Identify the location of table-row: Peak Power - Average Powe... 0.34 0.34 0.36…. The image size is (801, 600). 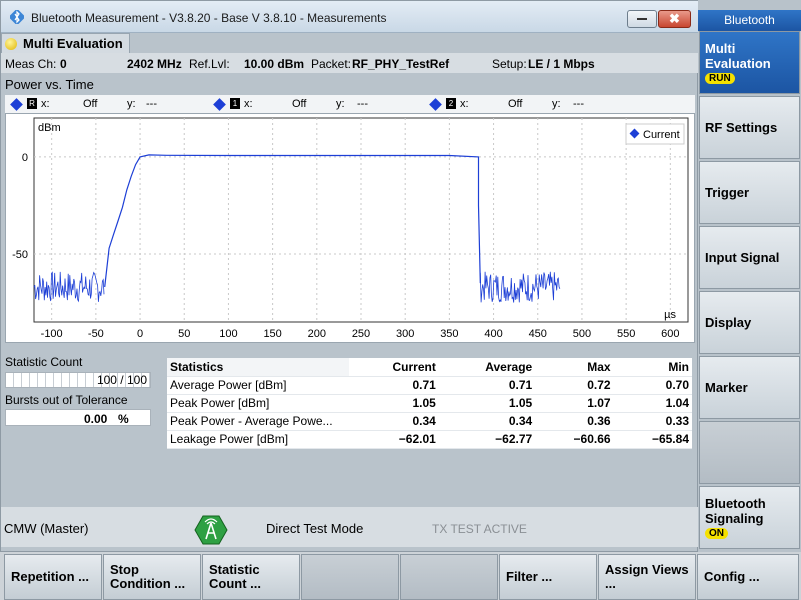
(429, 421).